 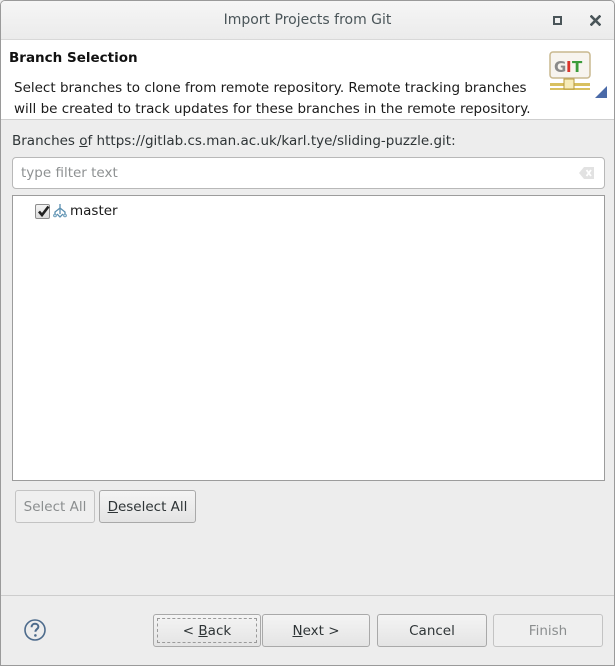 I want to click on checkmark-icon, so click(x=44, y=211).